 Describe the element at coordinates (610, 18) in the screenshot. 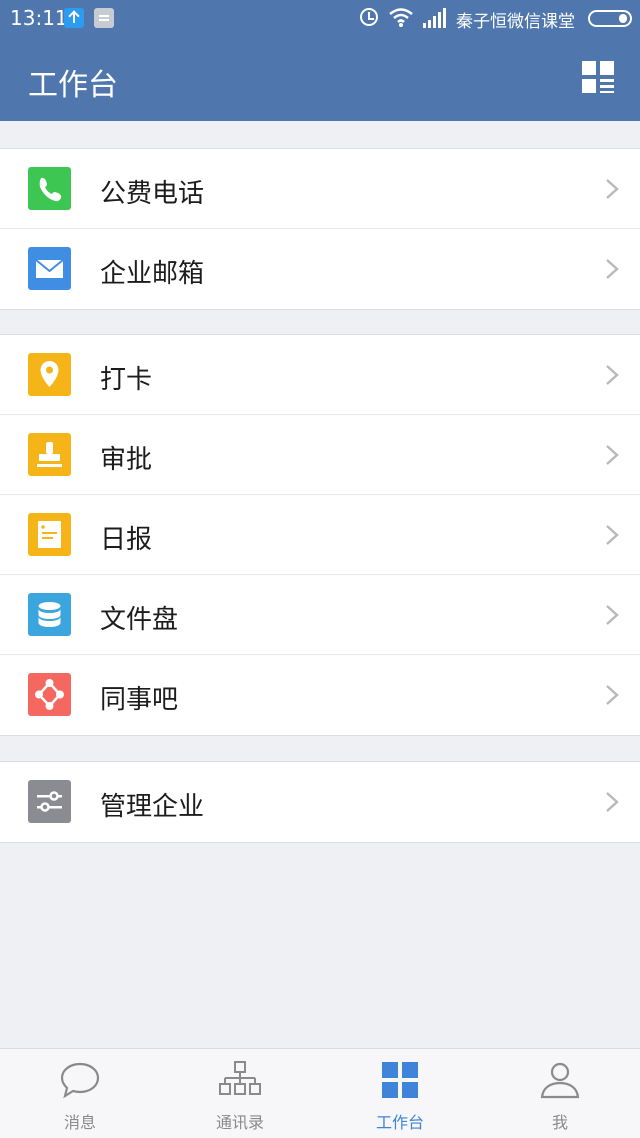

I see `battery-icon` at that location.